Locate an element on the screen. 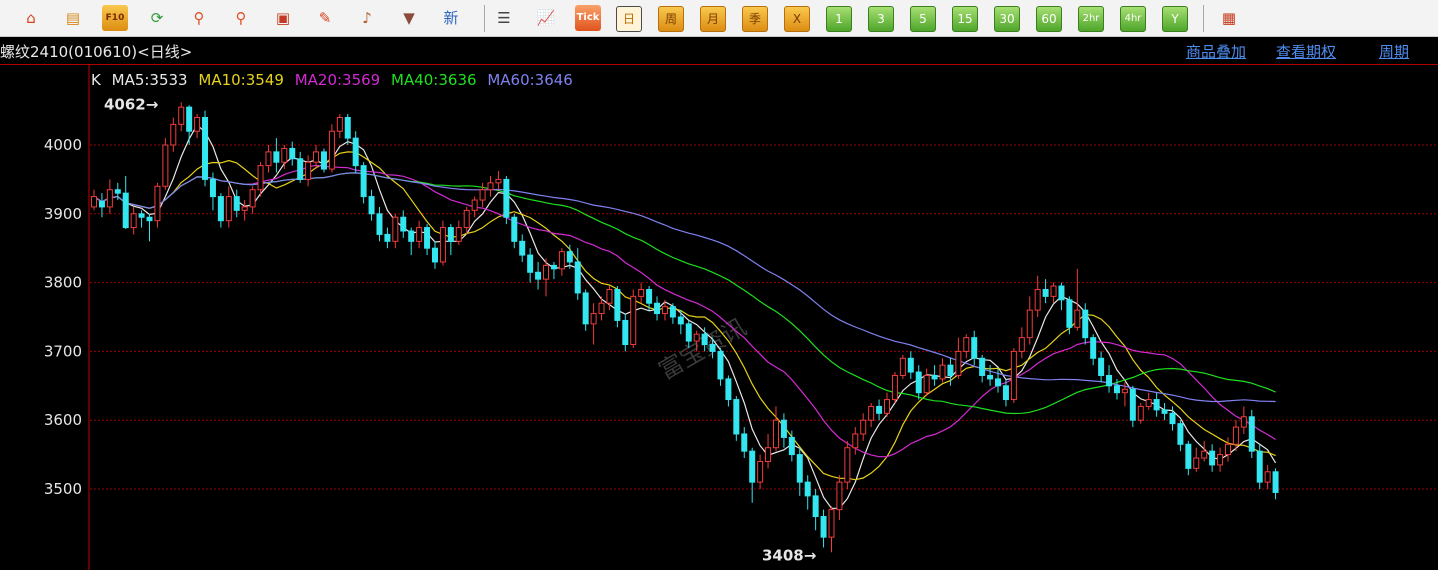 The width and height of the screenshot is (1438, 570). news-icon: 新 is located at coordinates (451, 18).